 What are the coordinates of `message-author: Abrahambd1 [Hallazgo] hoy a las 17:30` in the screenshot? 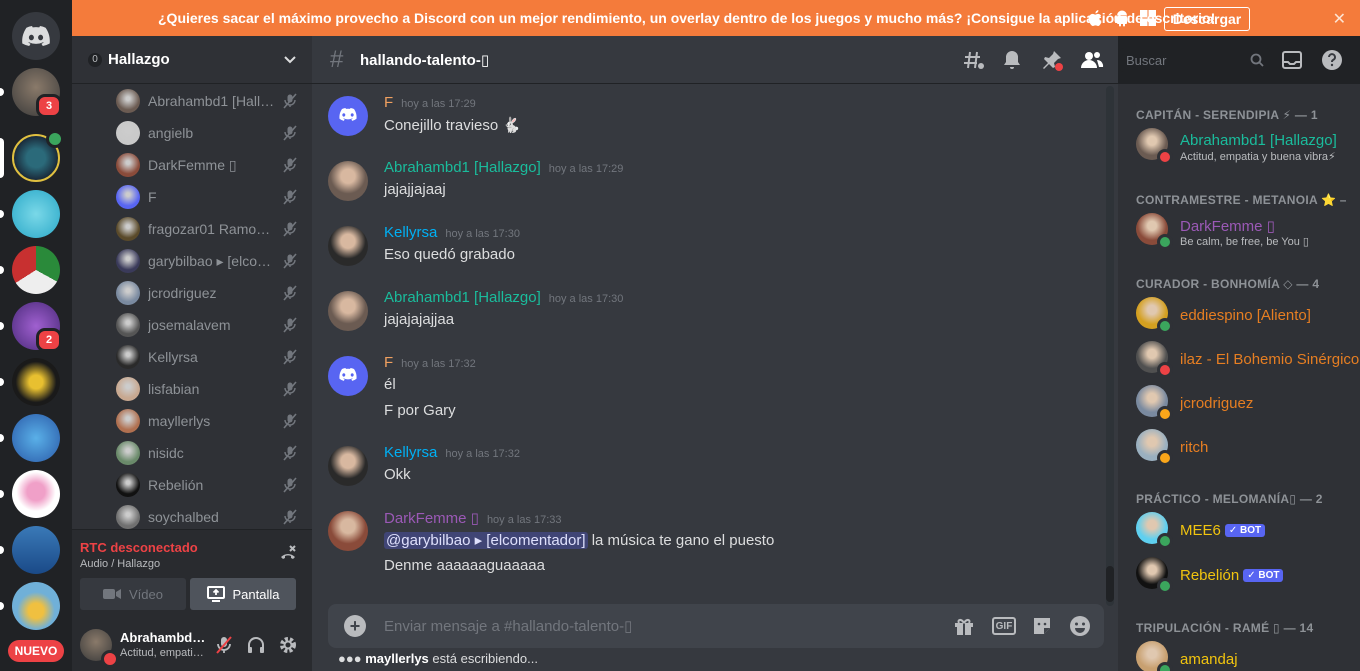 It's located at (503, 297).